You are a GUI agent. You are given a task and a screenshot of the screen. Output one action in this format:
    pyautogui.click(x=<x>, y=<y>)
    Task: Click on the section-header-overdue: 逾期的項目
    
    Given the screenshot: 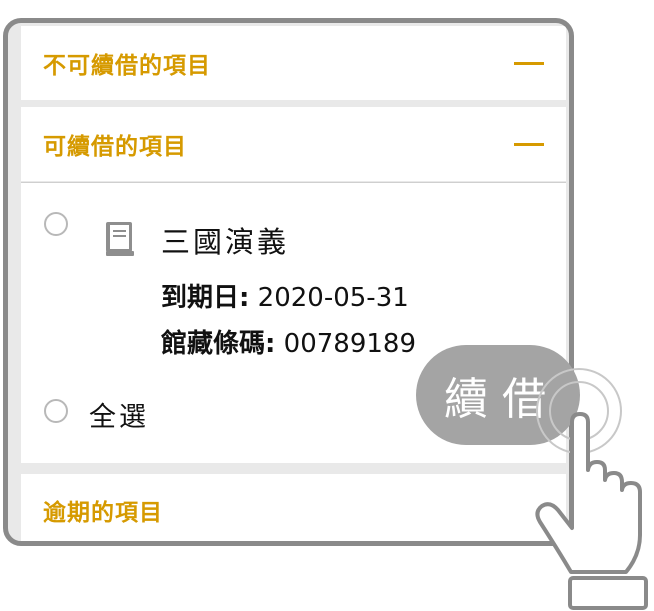 What is the action you would take?
    pyautogui.click(x=293, y=507)
    